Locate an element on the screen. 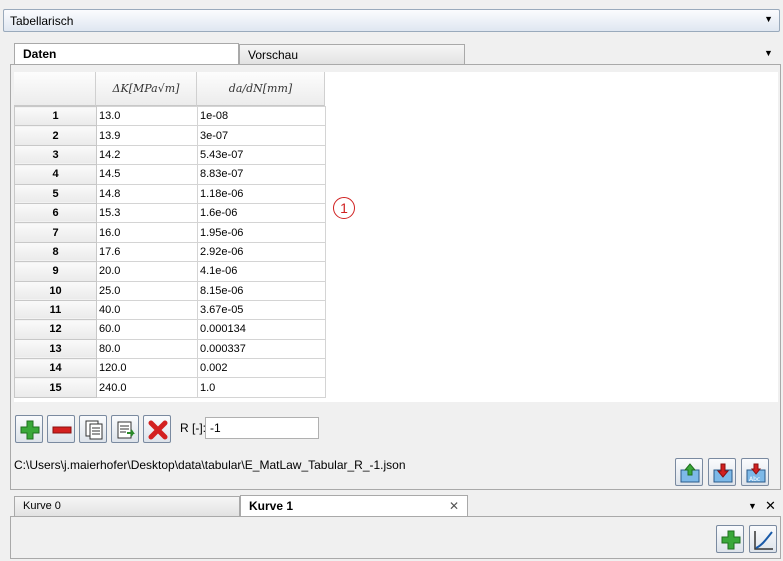 Image resolution: width=783 pixels, height=561 pixels. delta-k-cell: 15.3 is located at coordinates (147, 213).